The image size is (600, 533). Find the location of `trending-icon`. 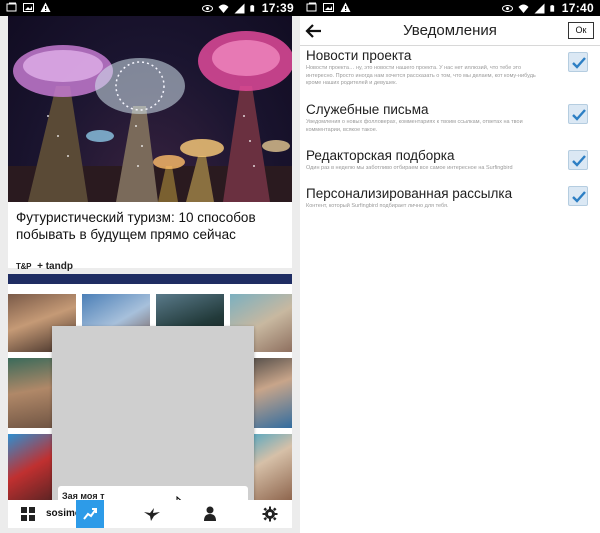

trending-icon is located at coordinates (90, 514).